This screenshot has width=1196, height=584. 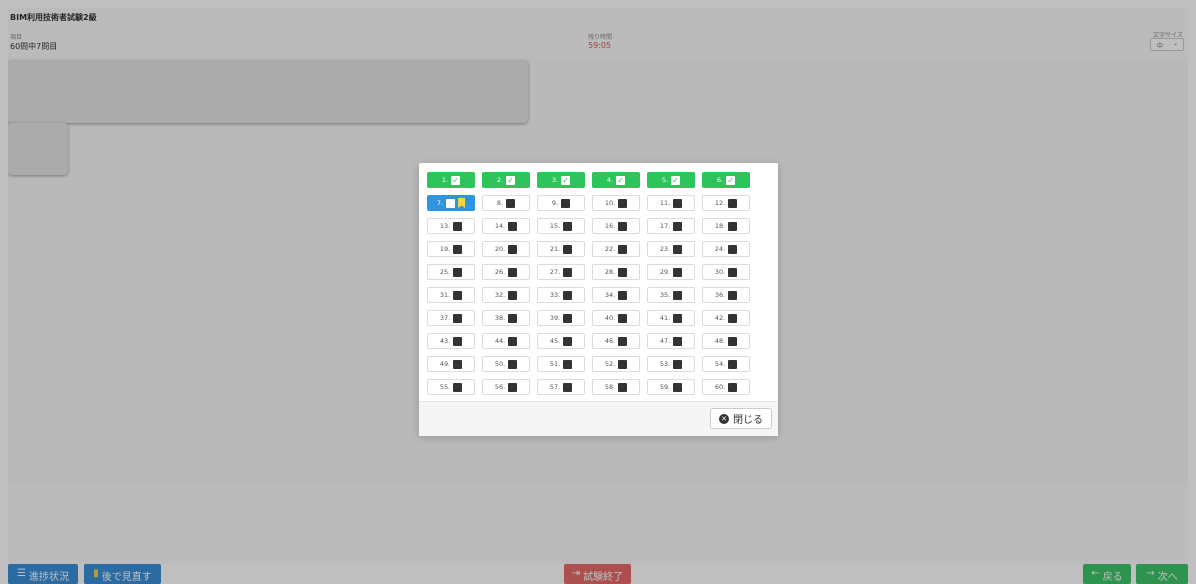 What do you see at coordinates (561, 295) in the screenshot?
I see `question-cell: 33.` at bounding box center [561, 295].